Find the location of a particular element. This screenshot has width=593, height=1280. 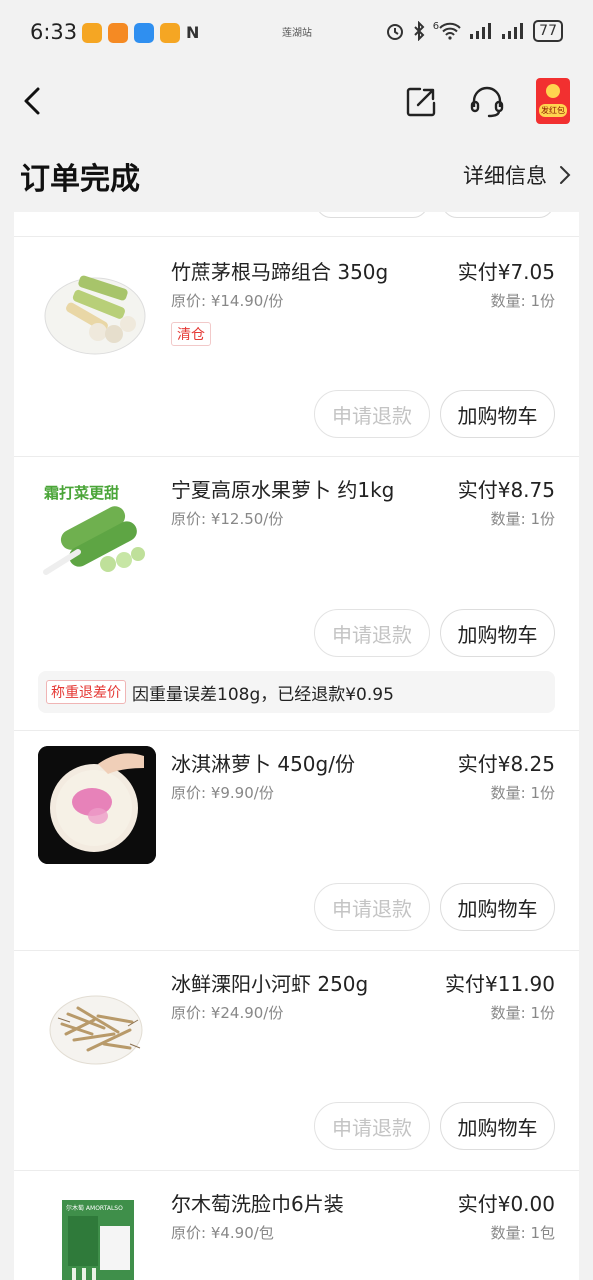

paid-price: 实付¥7.05 is located at coordinates (506, 272).